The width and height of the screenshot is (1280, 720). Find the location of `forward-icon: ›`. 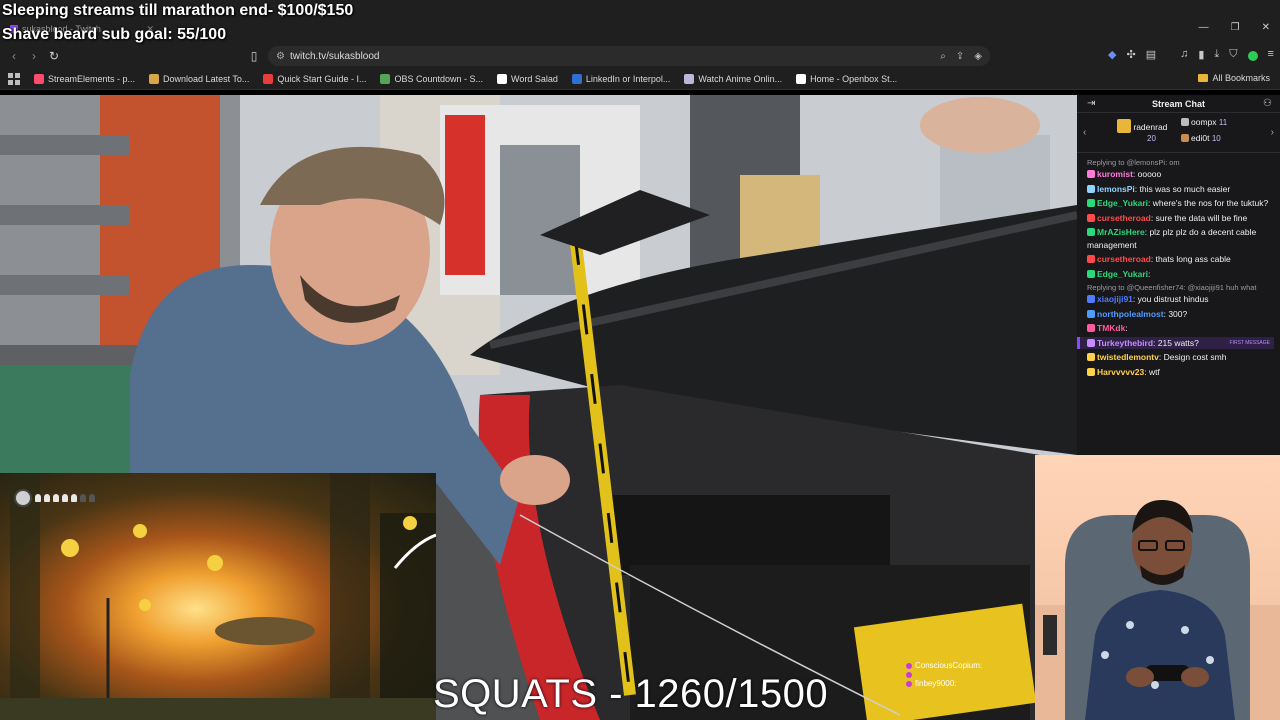

forward-icon: › is located at coordinates (34, 56).